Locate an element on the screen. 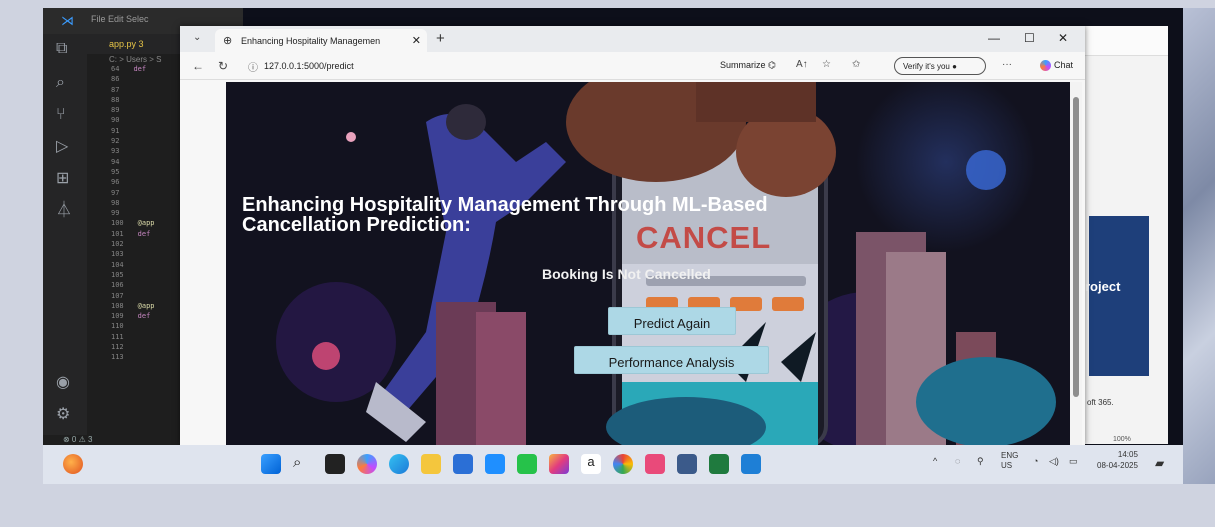  predict-again-button: Predict Again is located at coordinates (672, 321).